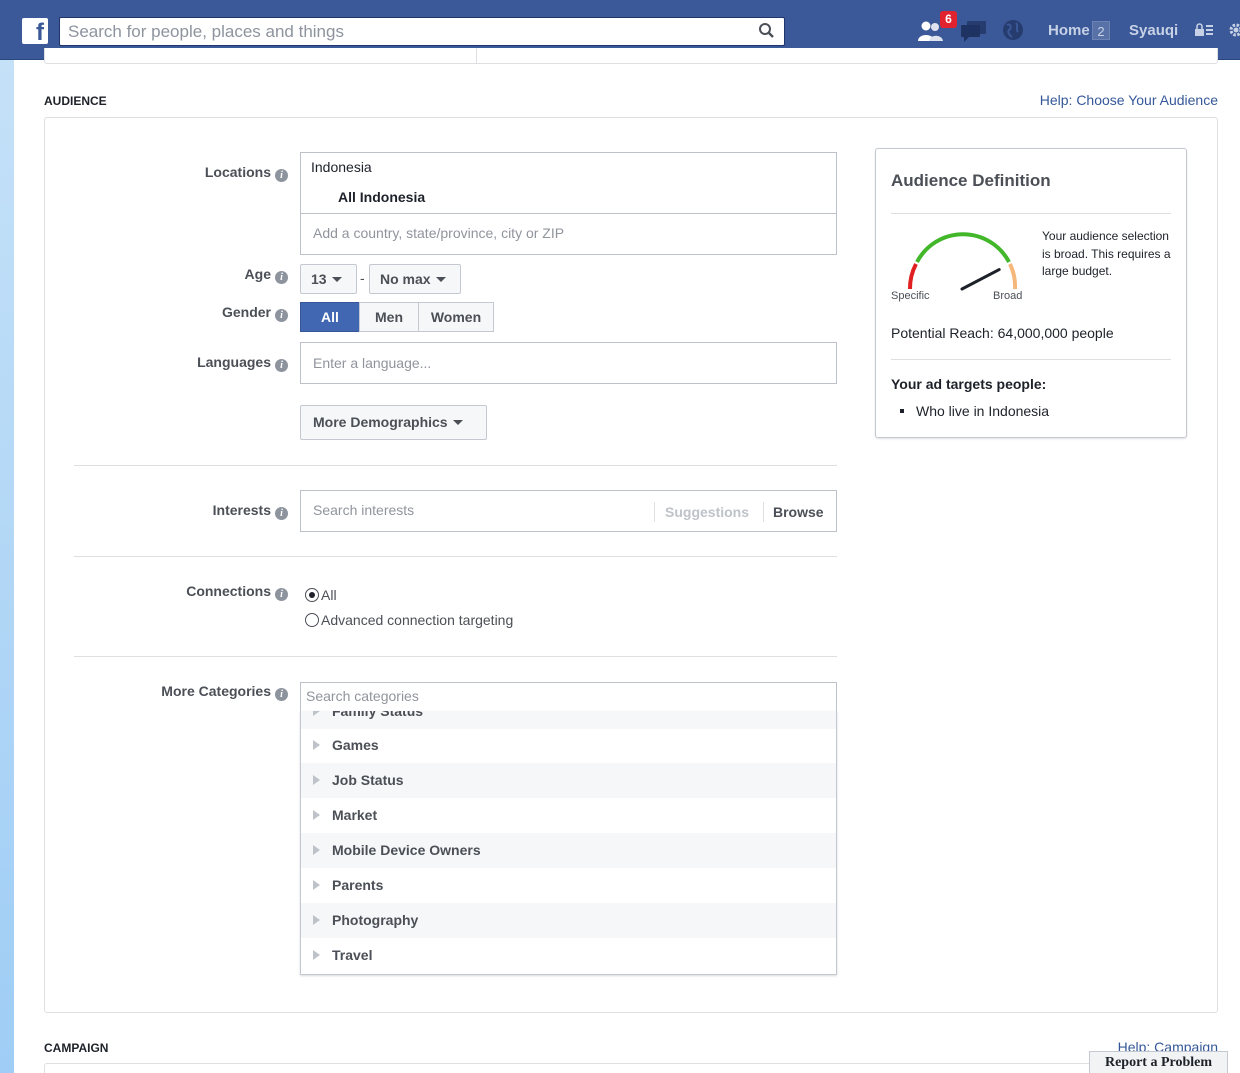 This screenshot has height=1073, width=1240. What do you see at coordinates (912, 276) in the screenshot?
I see `gauge-red-arc` at bounding box center [912, 276].